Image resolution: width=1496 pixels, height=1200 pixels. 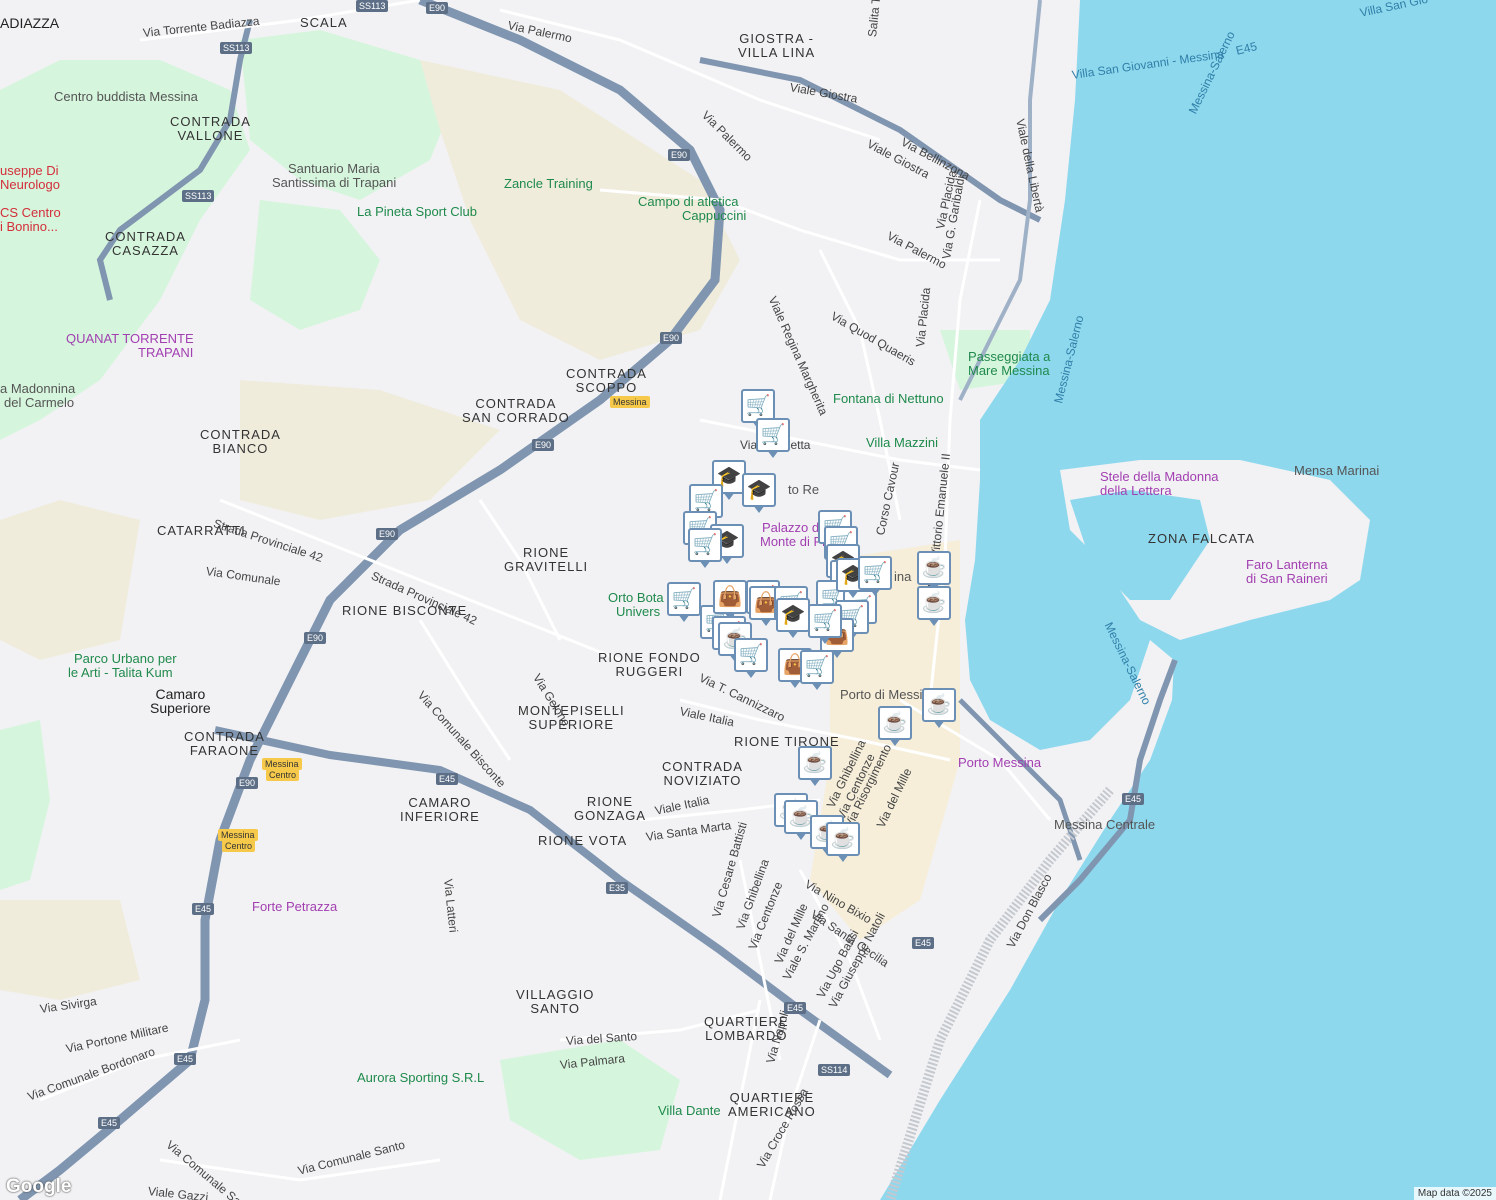 What do you see at coordinates (126, 97) in the screenshot?
I see `poi-label: Centro buddista Messina` at bounding box center [126, 97].